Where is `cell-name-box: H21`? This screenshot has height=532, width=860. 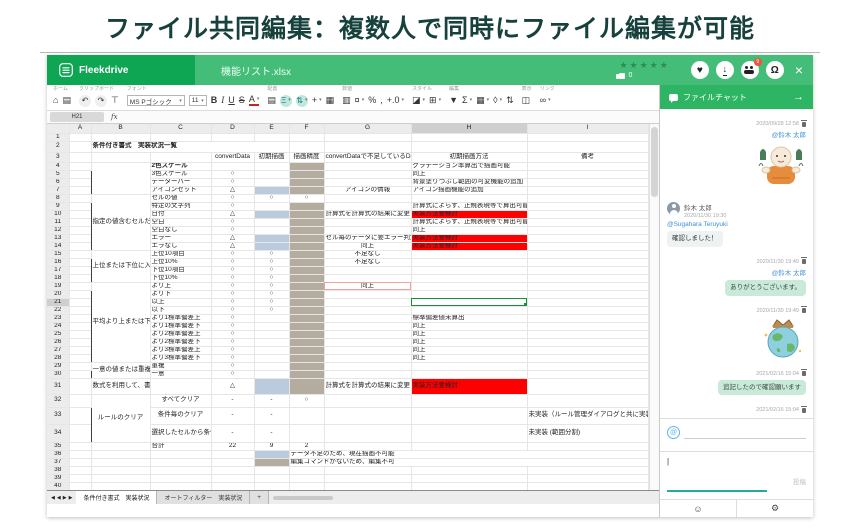 cell-name-box: H21 is located at coordinates (77, 117).